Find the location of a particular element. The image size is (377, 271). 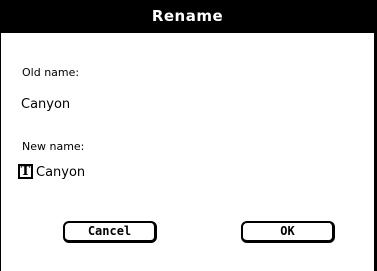

cancel-button: Cancel is located at coordinates (110, 232).